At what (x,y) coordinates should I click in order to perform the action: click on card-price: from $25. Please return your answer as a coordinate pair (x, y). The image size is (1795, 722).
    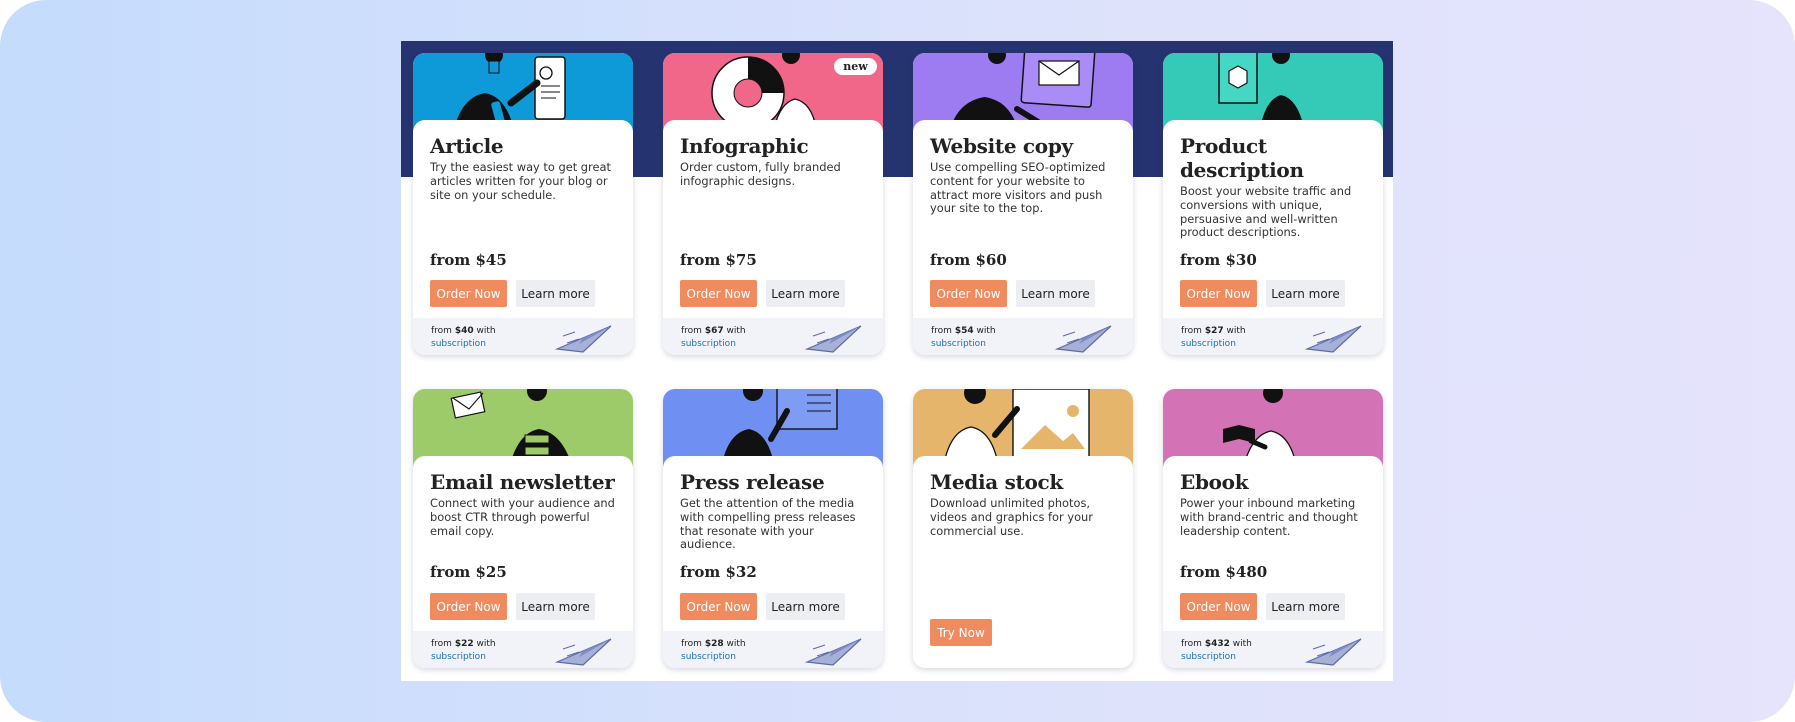
    Looking at the image, I should click on (468, 572).